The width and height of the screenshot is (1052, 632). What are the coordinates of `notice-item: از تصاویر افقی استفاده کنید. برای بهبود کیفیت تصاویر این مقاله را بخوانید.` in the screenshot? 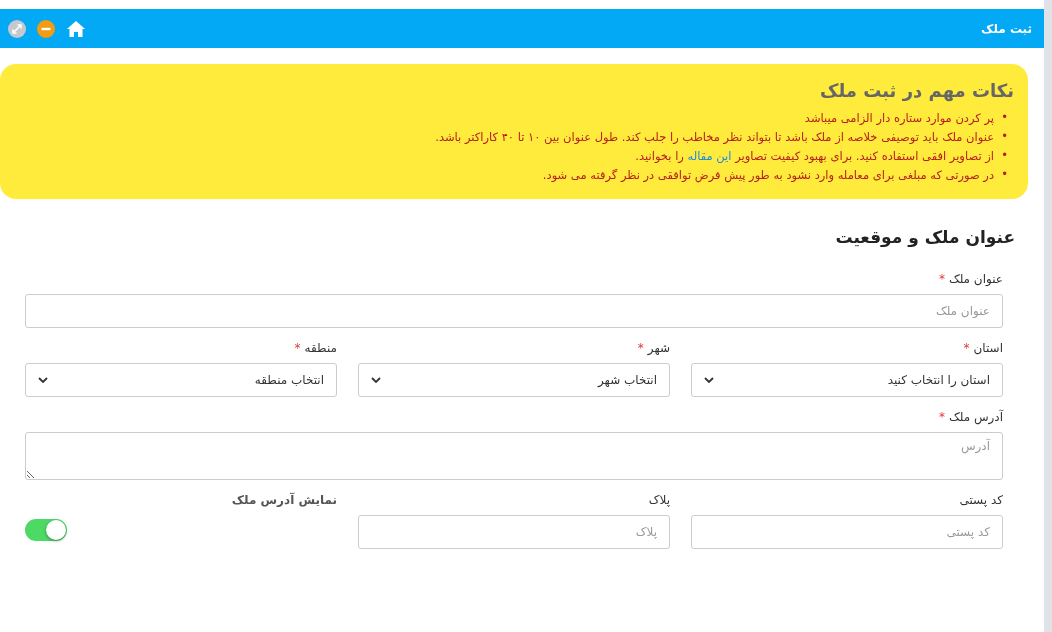 It's located at (814, 156).